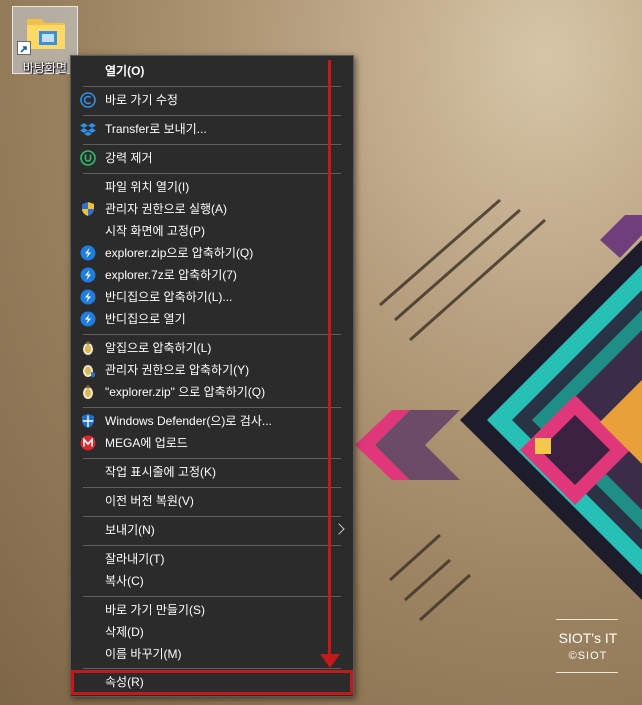 This screenshot has height=705, width=642. I want to click on watermark-title: SIOT's IT, so click(588, 638).